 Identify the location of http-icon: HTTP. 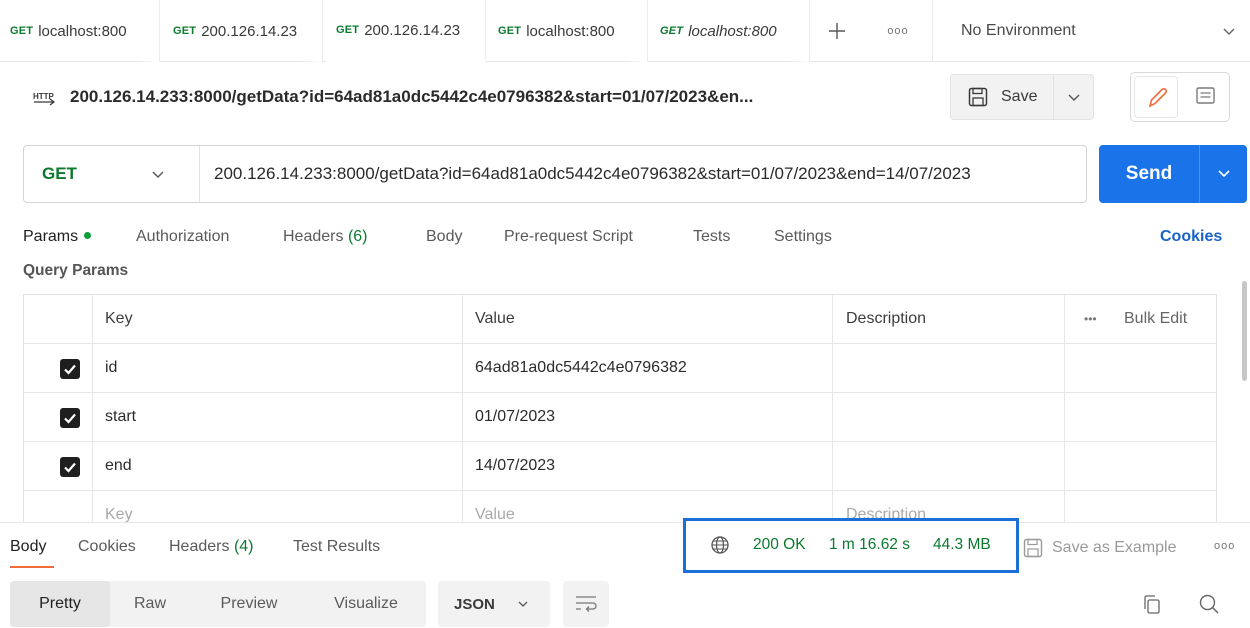
(44, 98).